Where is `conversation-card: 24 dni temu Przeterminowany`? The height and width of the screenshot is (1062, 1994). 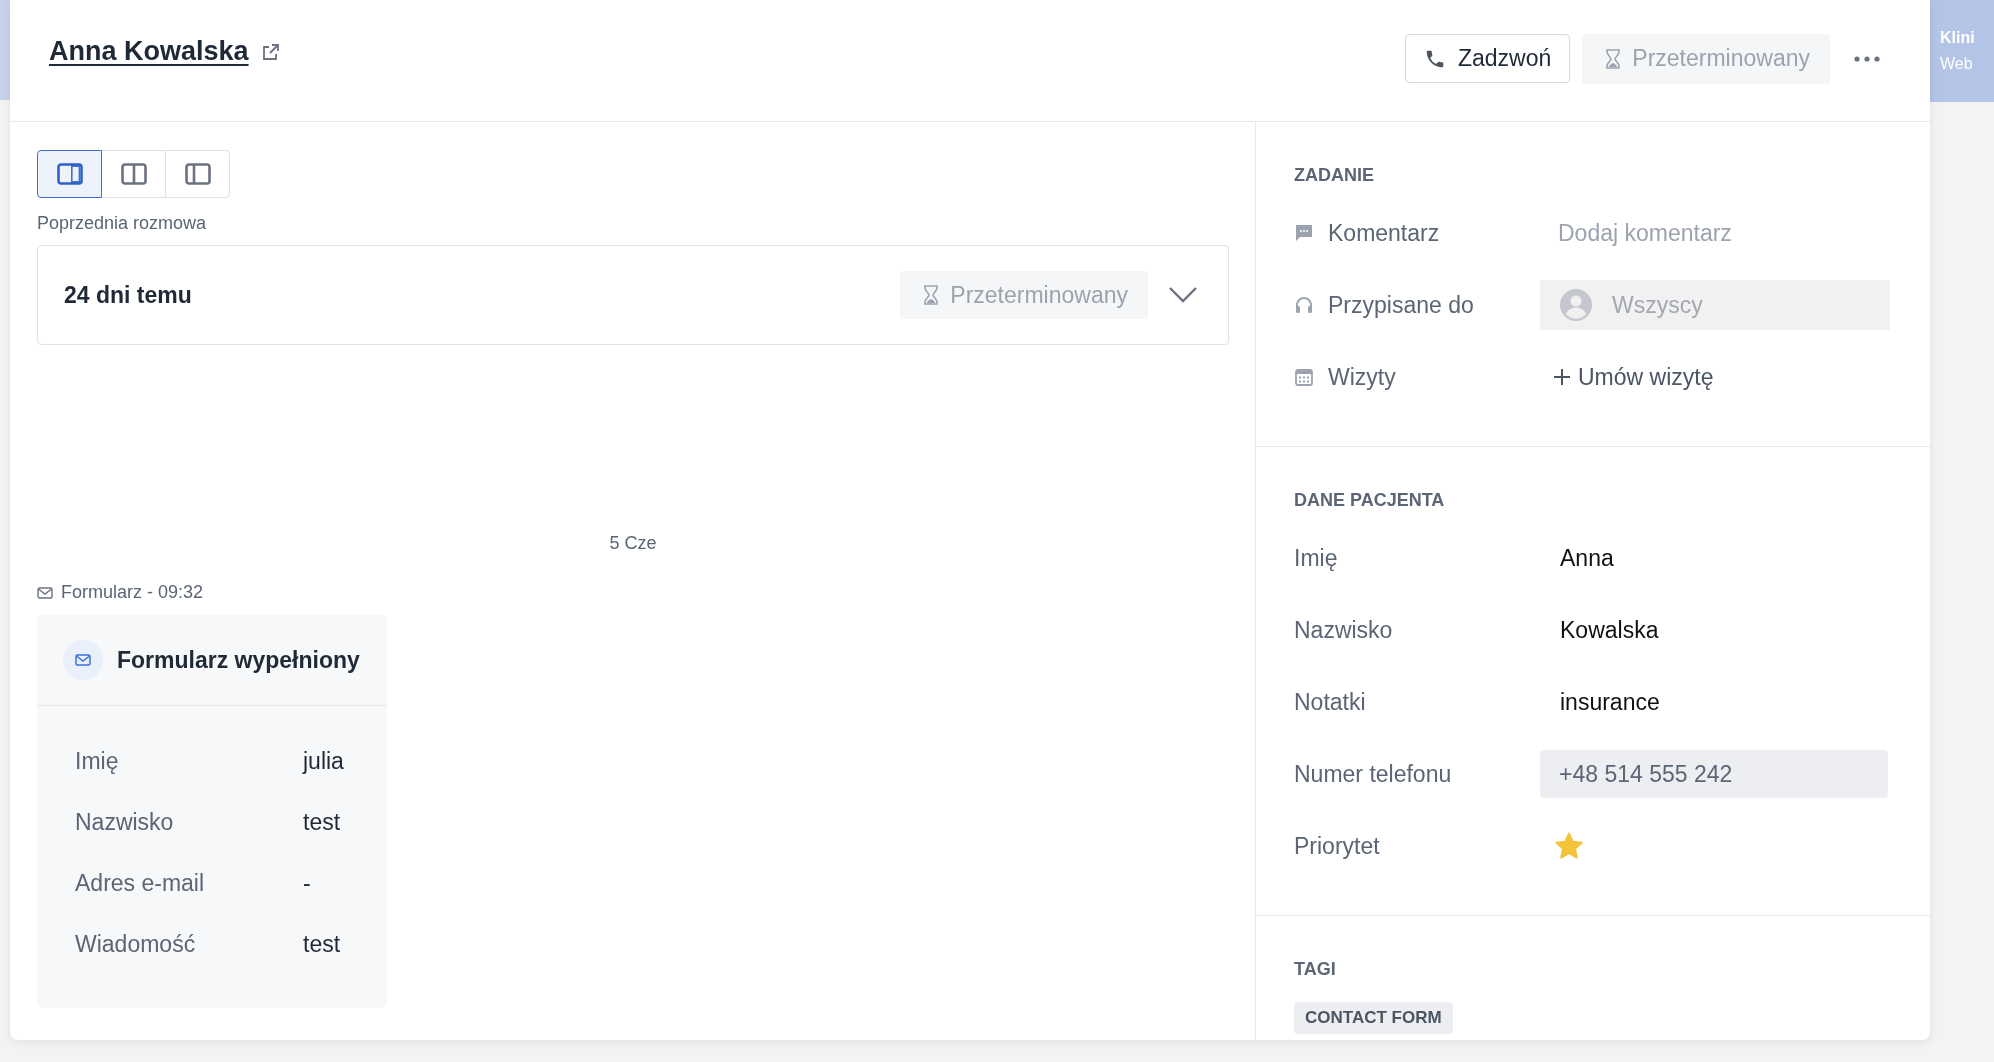 conversation-card: 24 dni temu Przeterminowany is located at coordinates (633, 295).